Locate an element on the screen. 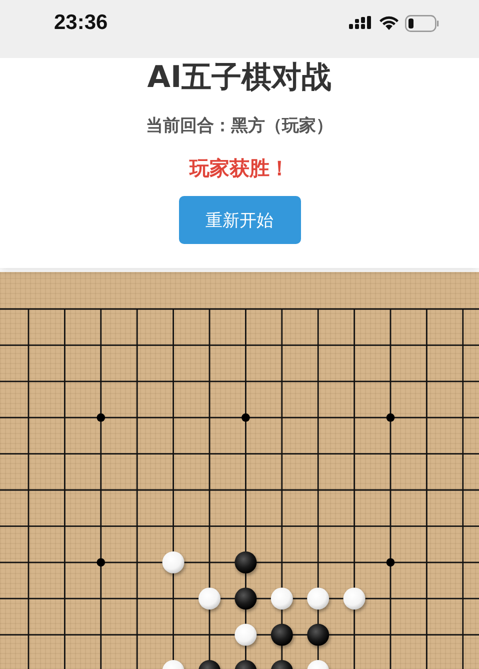 The image size is (479, 669). restart-button: 重新开始 is located at coordinates (239, 220).